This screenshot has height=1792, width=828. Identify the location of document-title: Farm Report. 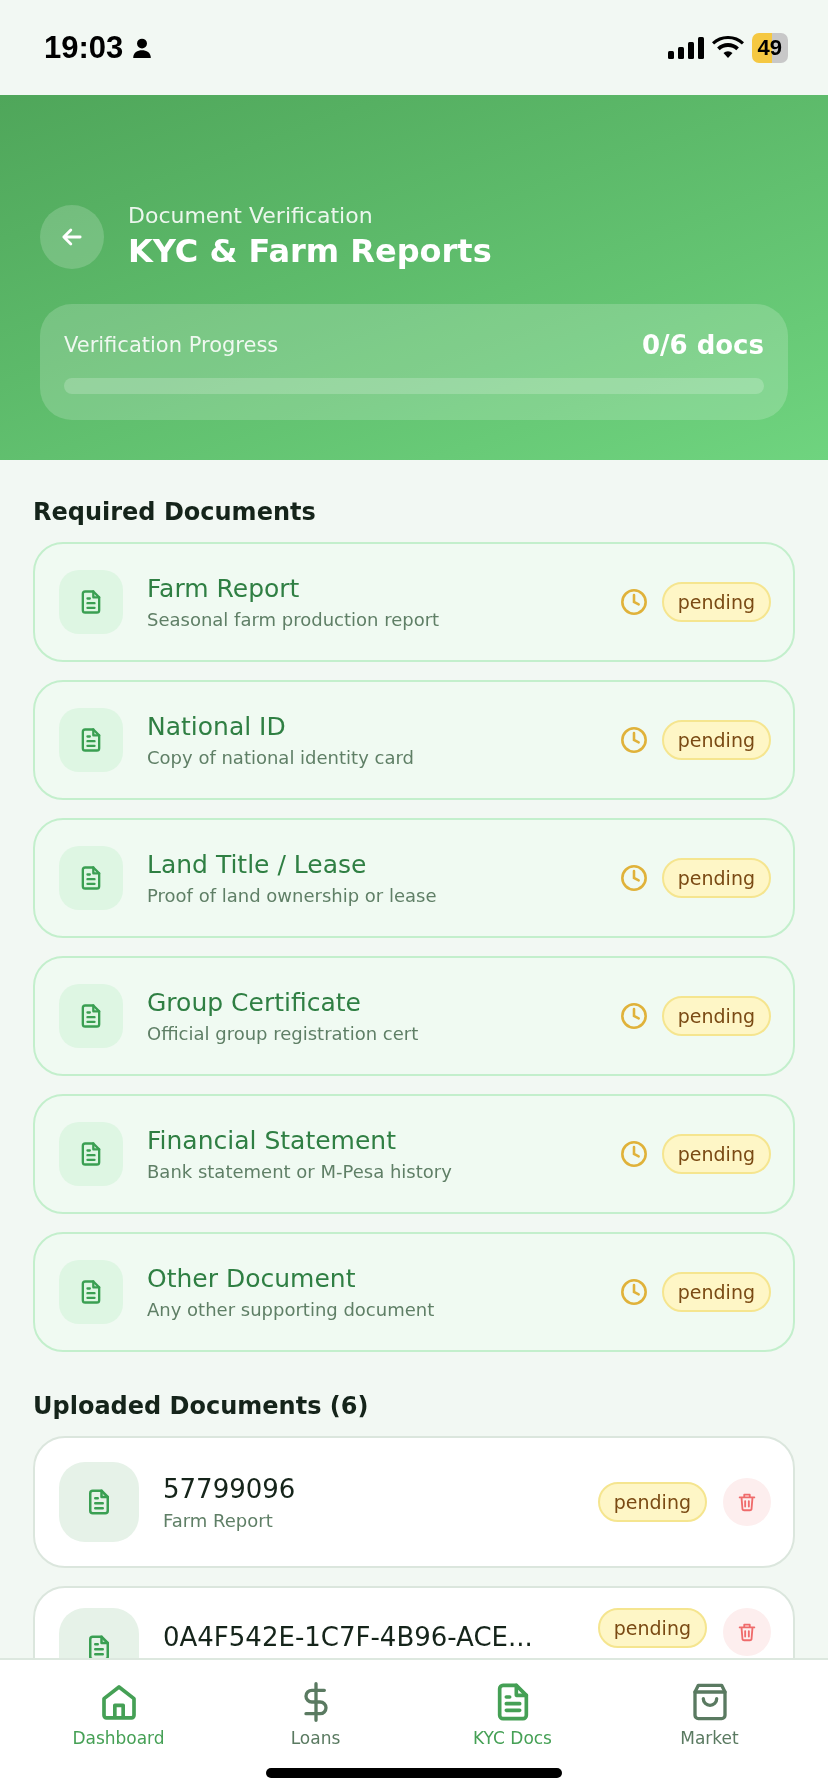
(224, 588).